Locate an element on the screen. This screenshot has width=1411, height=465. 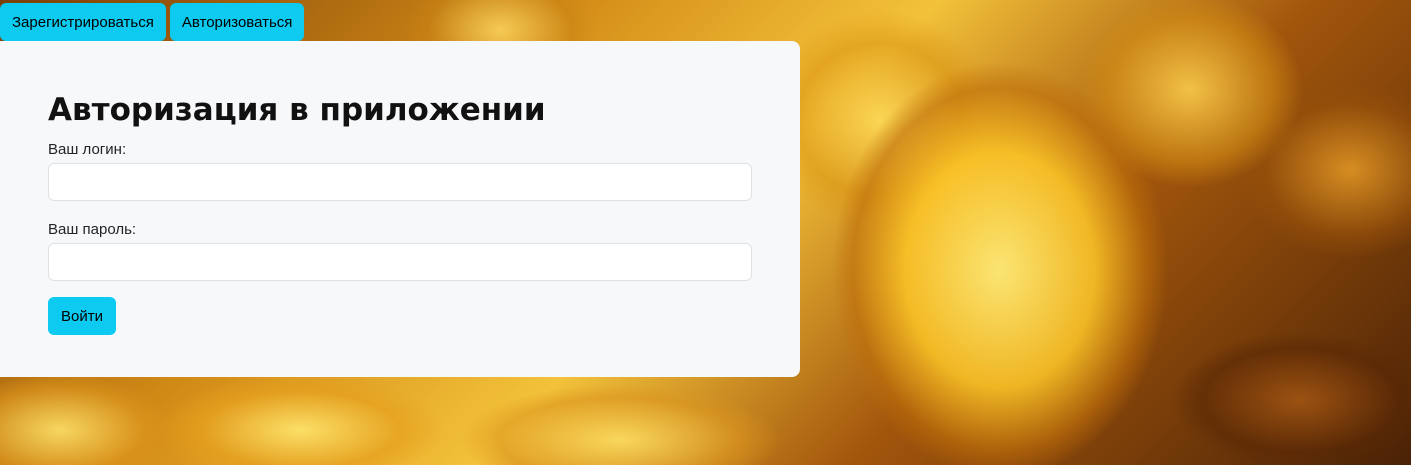
top-navigation: Зарегистрироваться Авторизоваться is located at coordinates (152, 22).